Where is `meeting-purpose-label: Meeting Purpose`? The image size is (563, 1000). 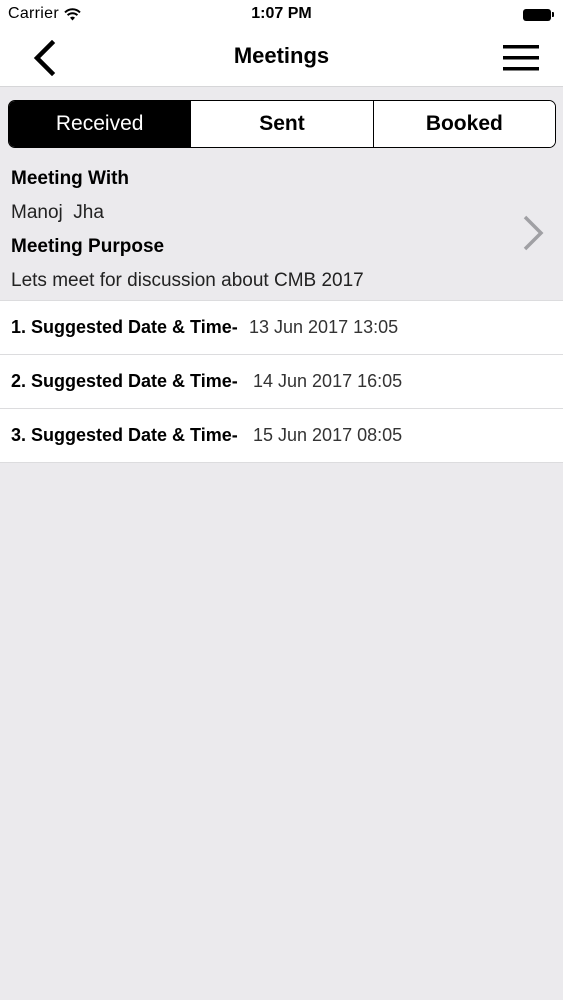 meeting-purpose-label: Meeting Purpose is located at coordinates (88, 246).